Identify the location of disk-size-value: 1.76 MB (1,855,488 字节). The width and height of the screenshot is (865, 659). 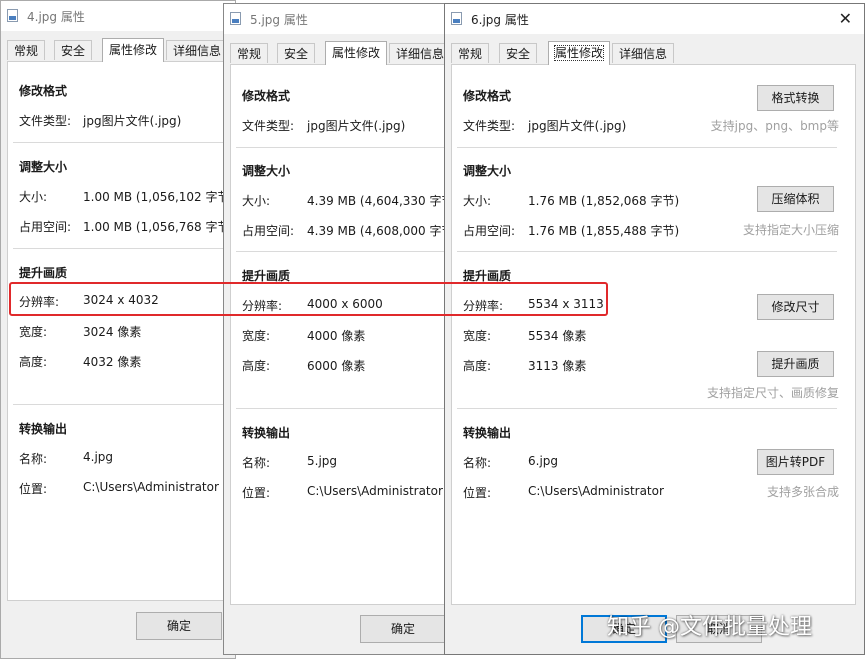
(604, 231).